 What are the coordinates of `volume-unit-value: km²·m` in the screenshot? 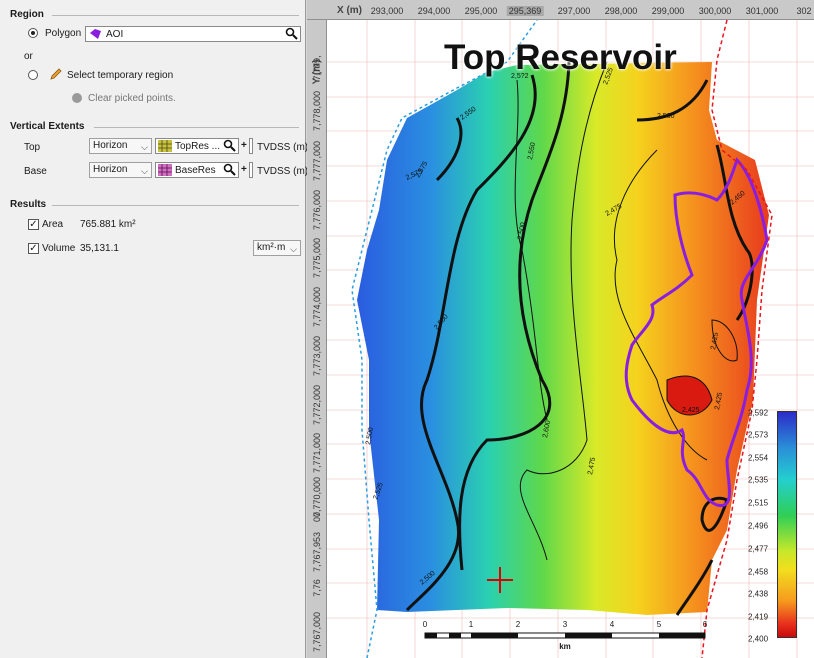 It's located at (271, 247).